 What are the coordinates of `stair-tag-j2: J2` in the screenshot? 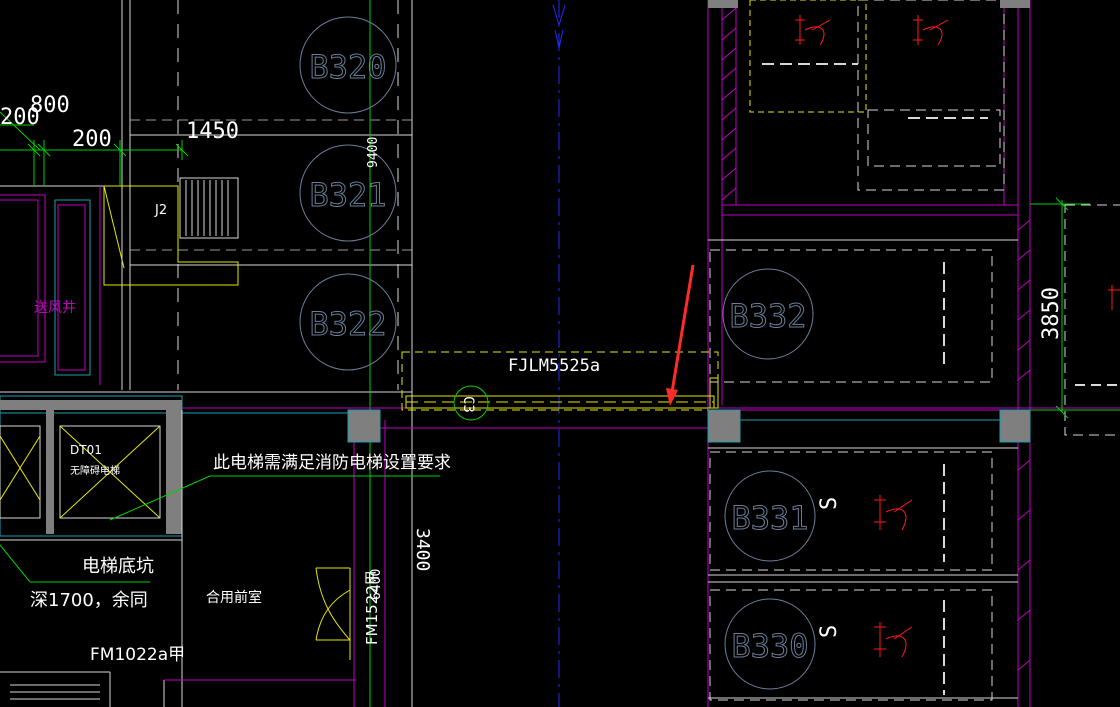 It's located at (160, 210).